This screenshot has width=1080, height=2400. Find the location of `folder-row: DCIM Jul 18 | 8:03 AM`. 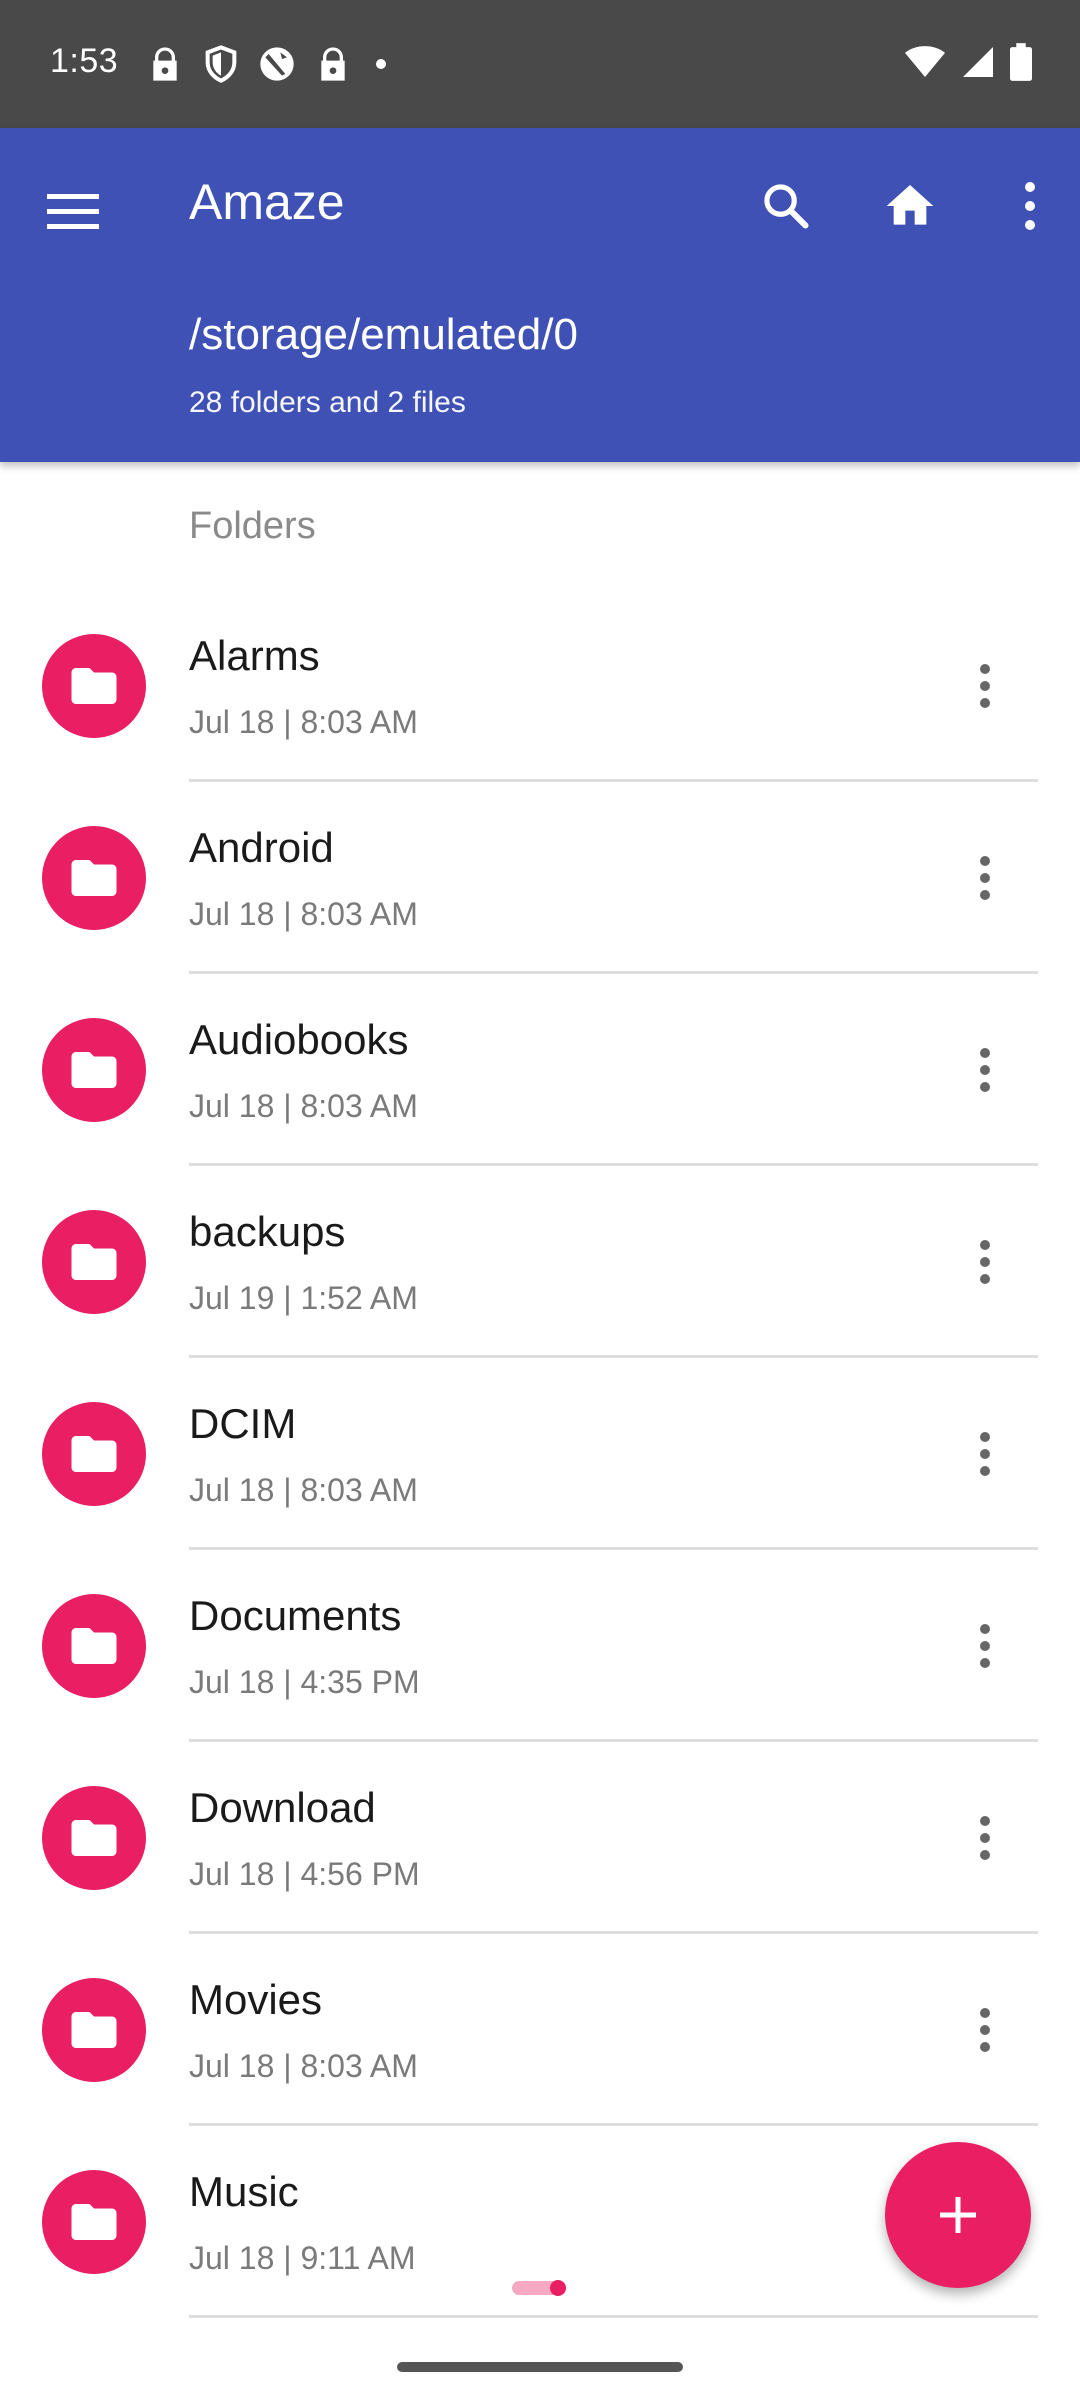

folder-row: DCIM Jul 18 | 8:03 AM is located at coordinates (540, 1454).